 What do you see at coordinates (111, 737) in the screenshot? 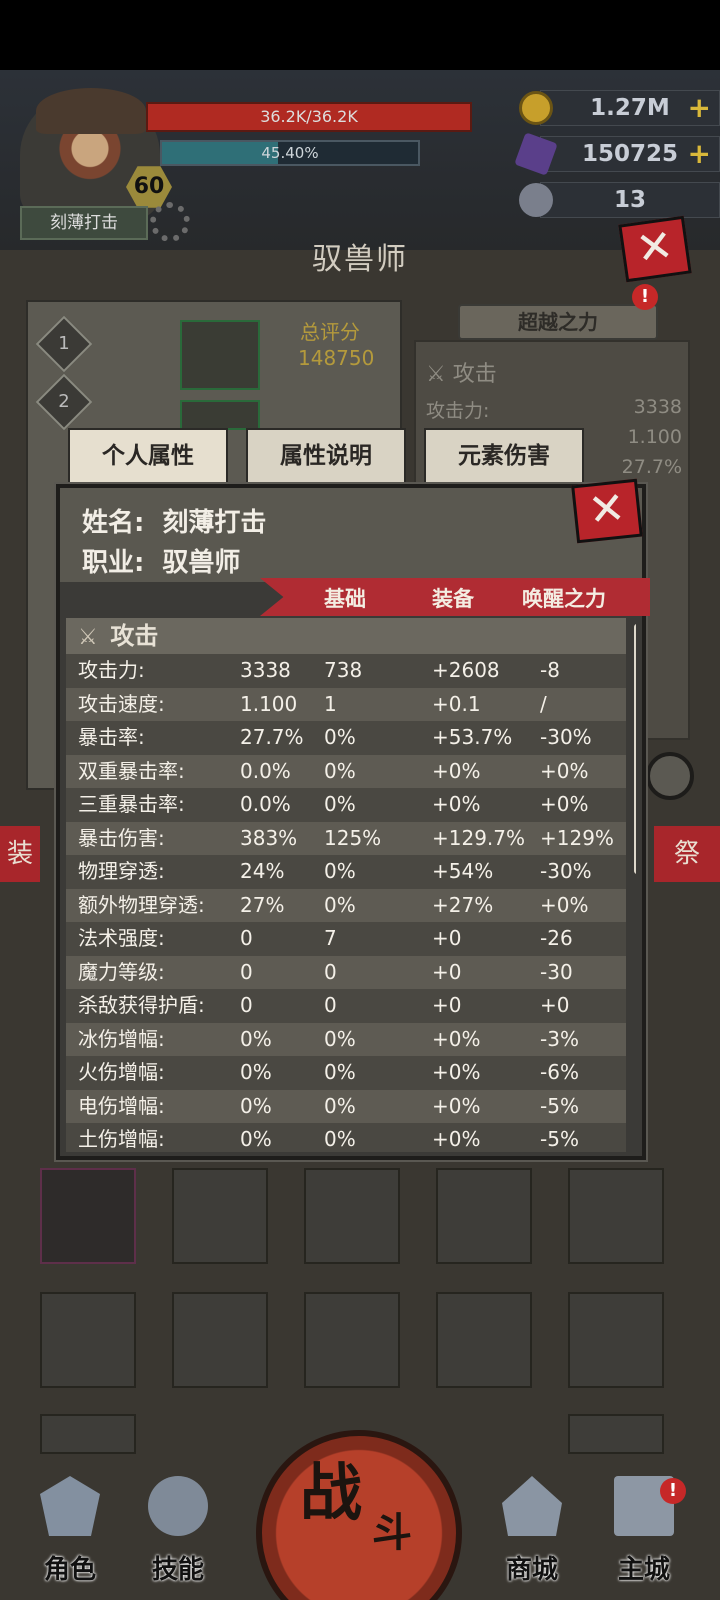
I see `stat-name: 暴击率:` at bounding box center [111, 737].